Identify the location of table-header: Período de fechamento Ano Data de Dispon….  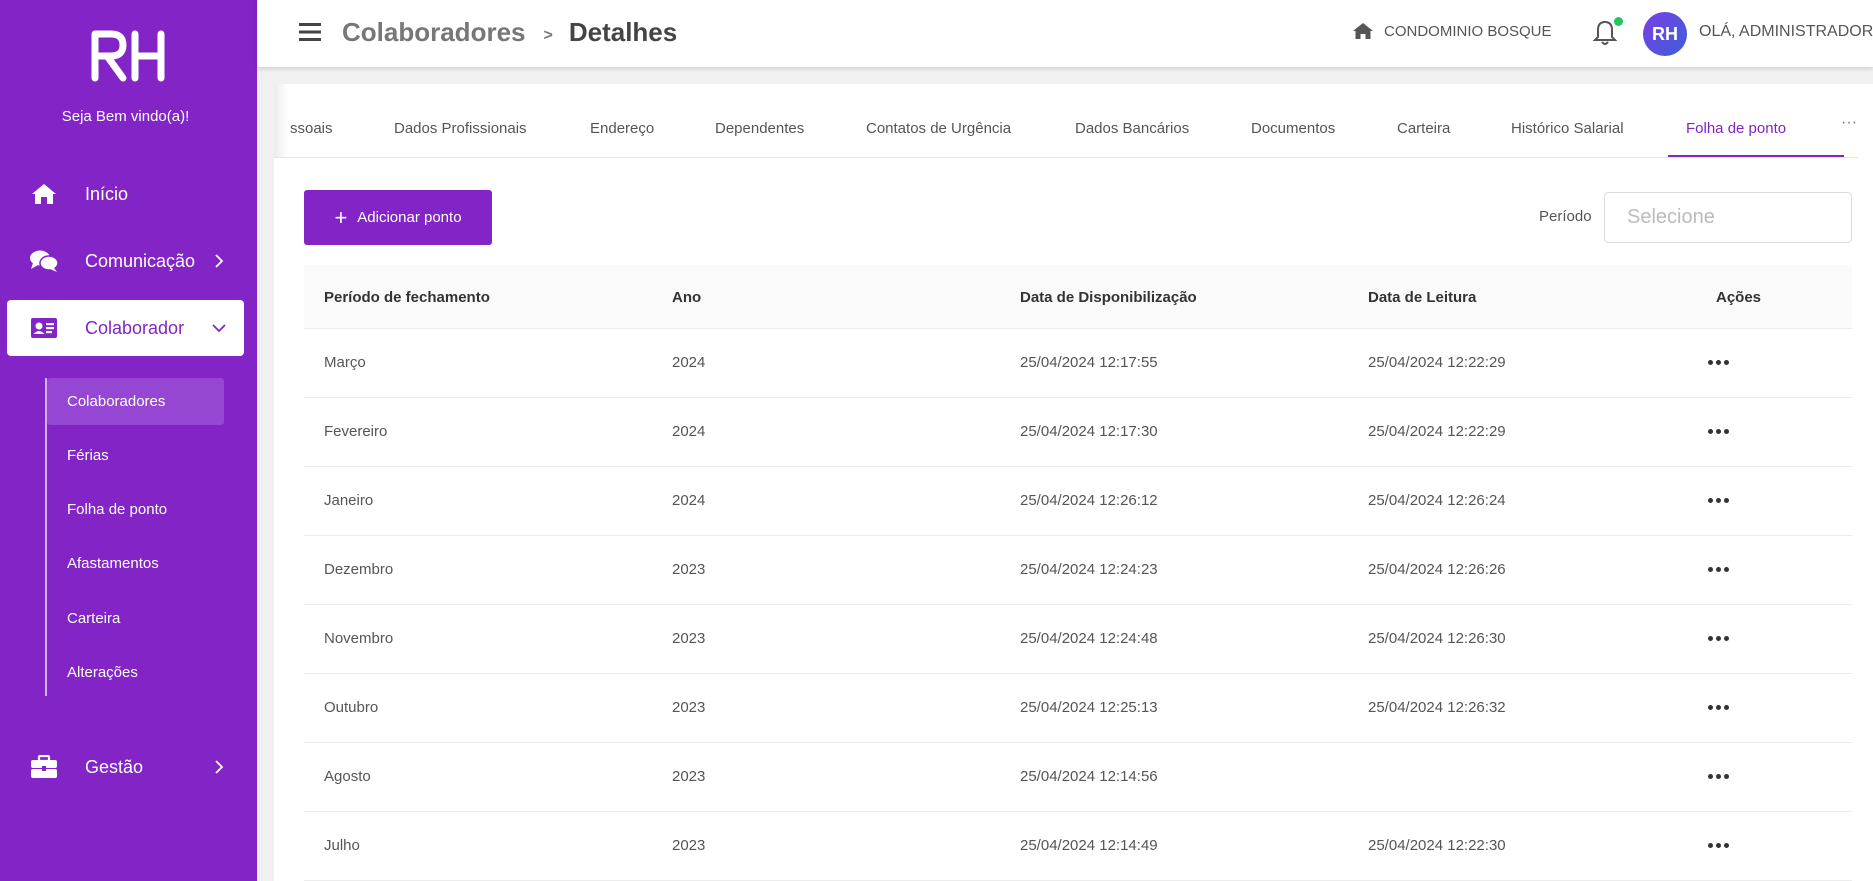
(1078, 297).